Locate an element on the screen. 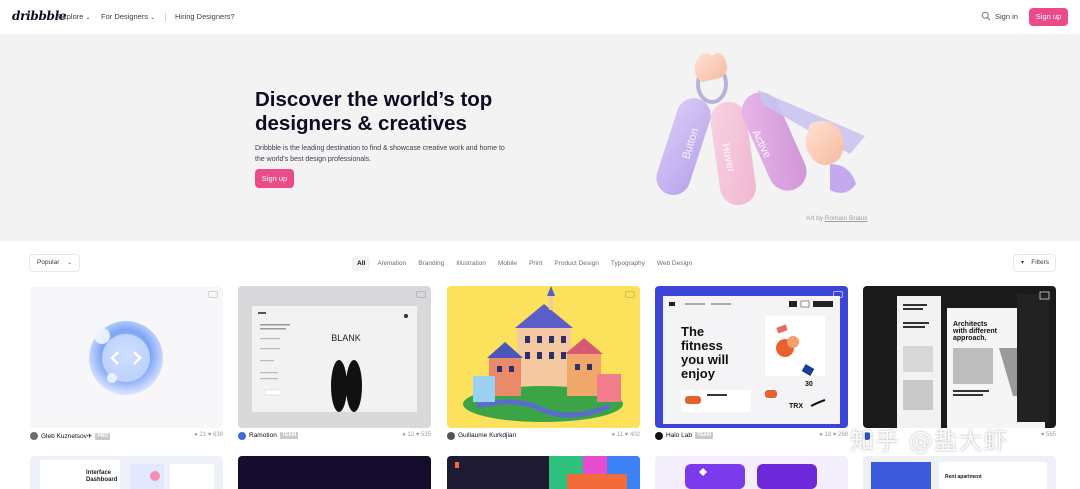 Image resolution: width=1080 pixels, height=489 pixels. hero-title-line: Discover the world’s top is located at coordinates (374, 99).